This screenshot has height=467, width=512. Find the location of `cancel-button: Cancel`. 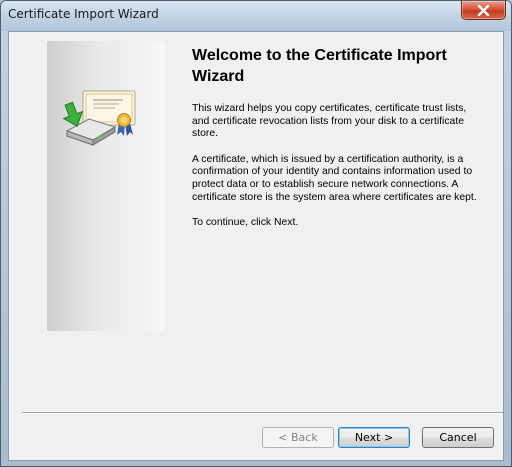

cancel-button: Cancel is located at coordinates (458, 437).